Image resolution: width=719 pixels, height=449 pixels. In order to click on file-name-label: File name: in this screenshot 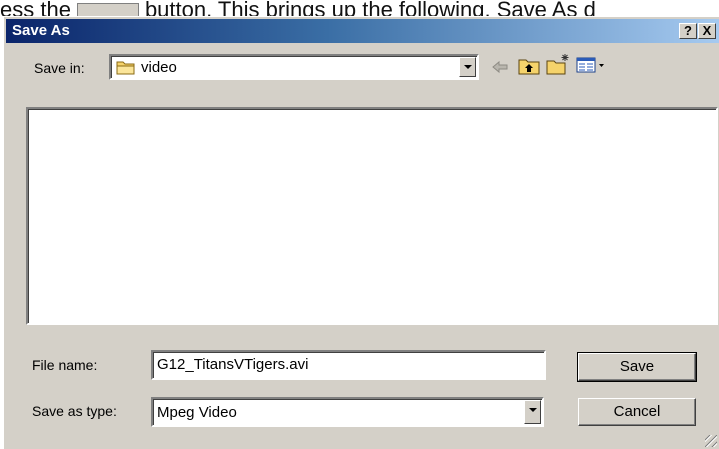, I will do `click(65, 365)`.